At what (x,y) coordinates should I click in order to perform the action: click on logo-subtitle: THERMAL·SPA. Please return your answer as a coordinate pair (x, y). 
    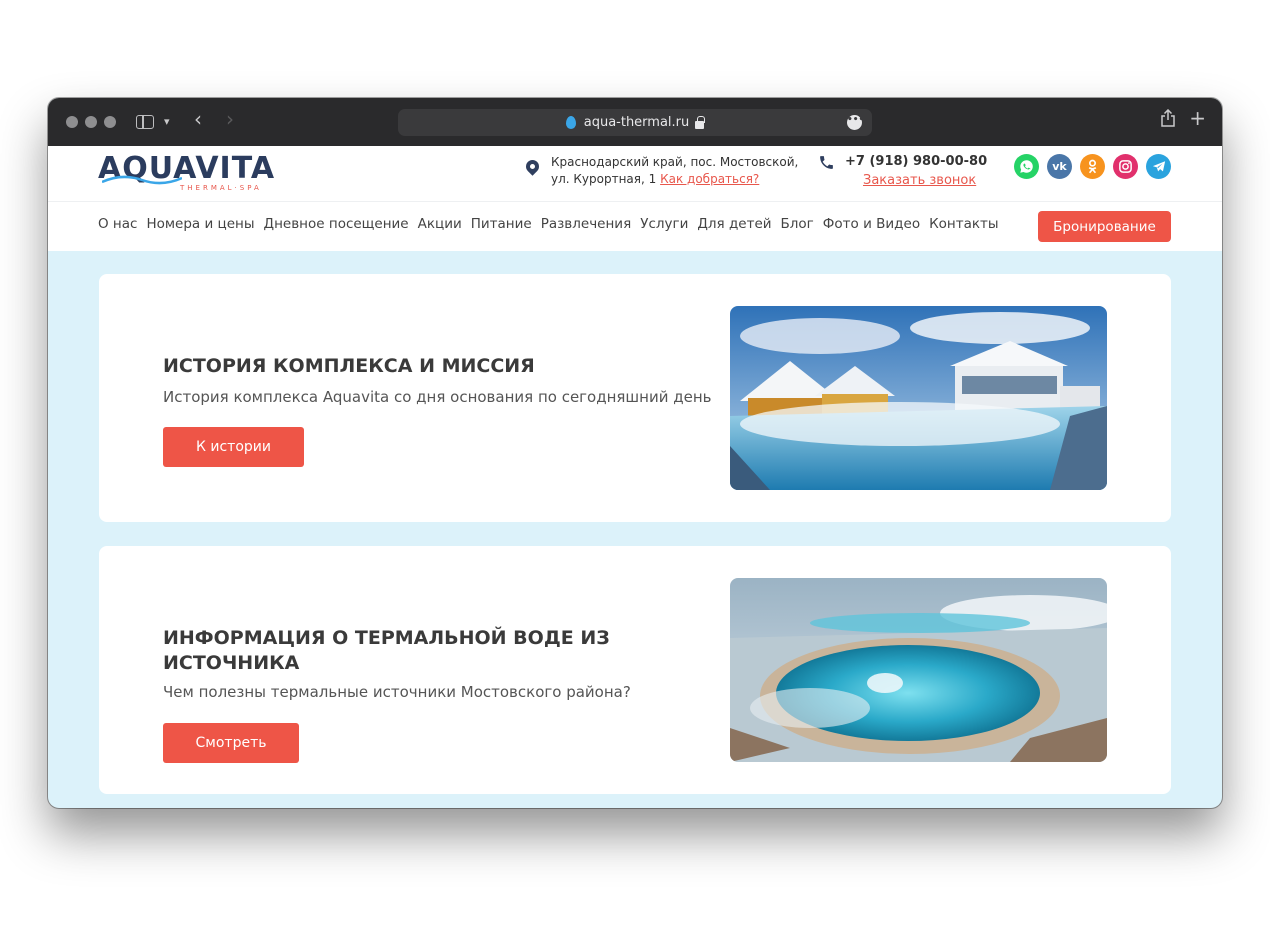
    Looking at the image, I should click on (221, 188).